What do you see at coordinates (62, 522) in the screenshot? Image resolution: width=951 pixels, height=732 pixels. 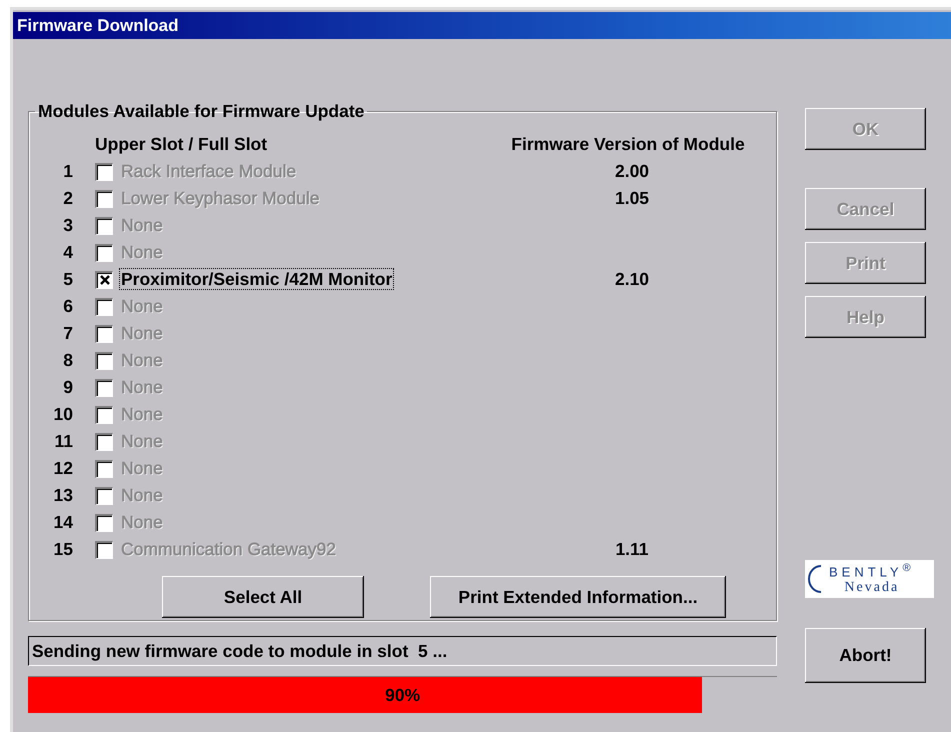 I see `slot-number: 14` at bounding box center [62, 522].